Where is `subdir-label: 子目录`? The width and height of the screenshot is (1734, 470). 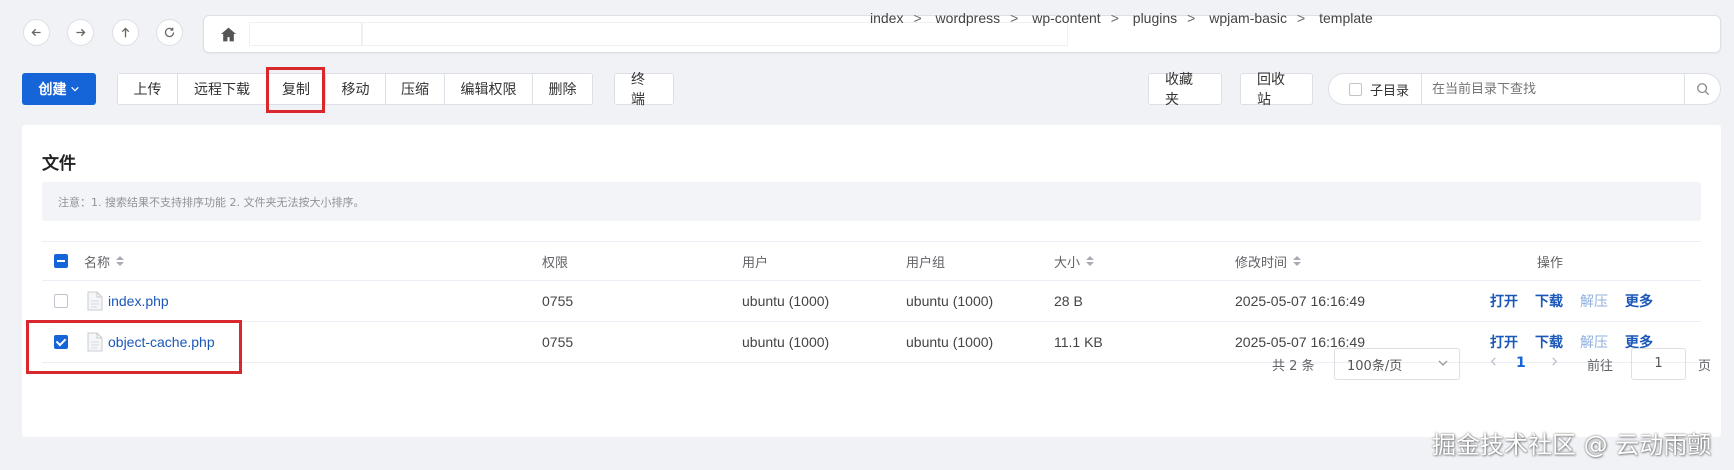
subdir-label: 子目录 is located at coordinates (1390, 91).